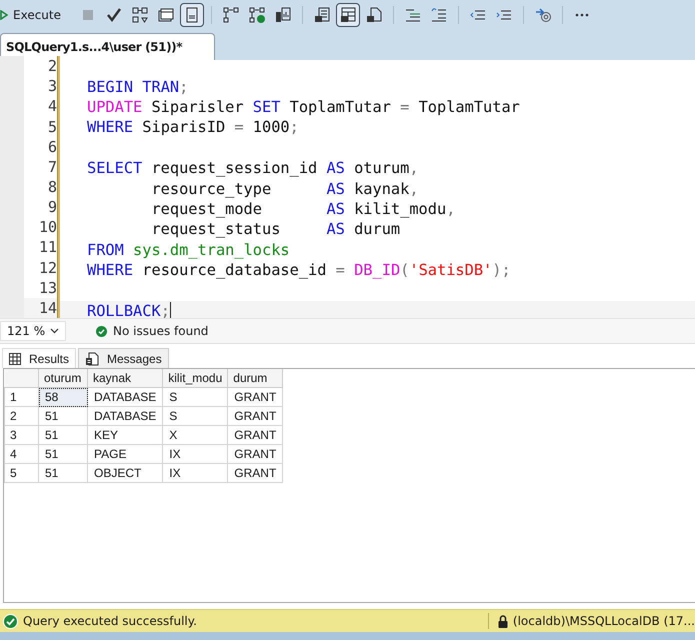 This screenshot has width=695, height=640. I want to click on text-results-icon, so click(322, 15).